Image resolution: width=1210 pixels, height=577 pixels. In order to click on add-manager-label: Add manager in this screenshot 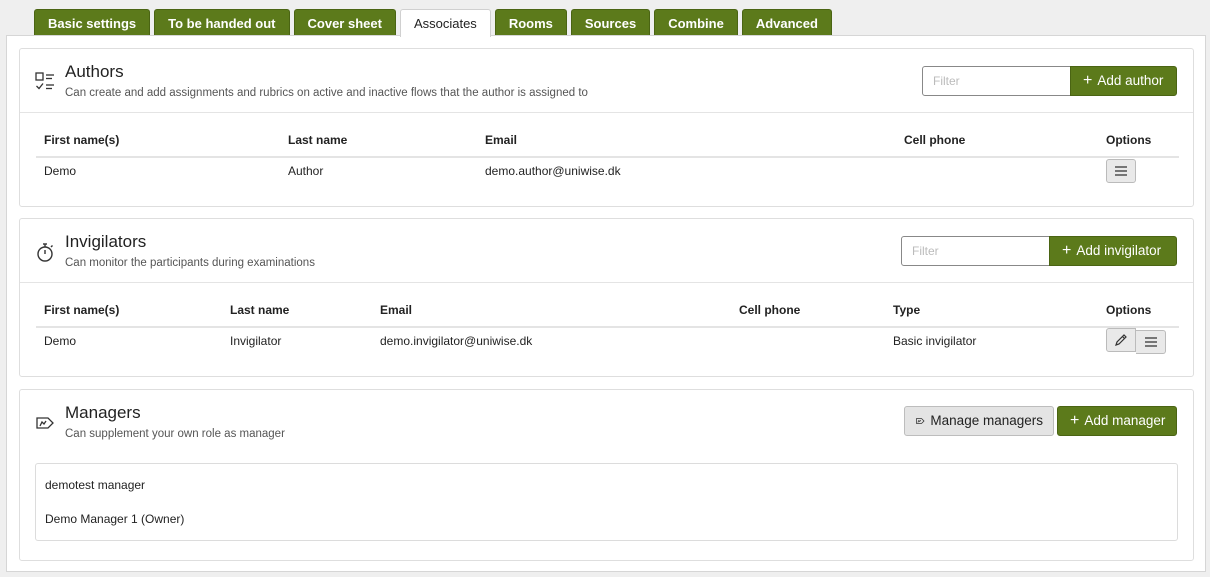, I will do `click(1125, 420)`.